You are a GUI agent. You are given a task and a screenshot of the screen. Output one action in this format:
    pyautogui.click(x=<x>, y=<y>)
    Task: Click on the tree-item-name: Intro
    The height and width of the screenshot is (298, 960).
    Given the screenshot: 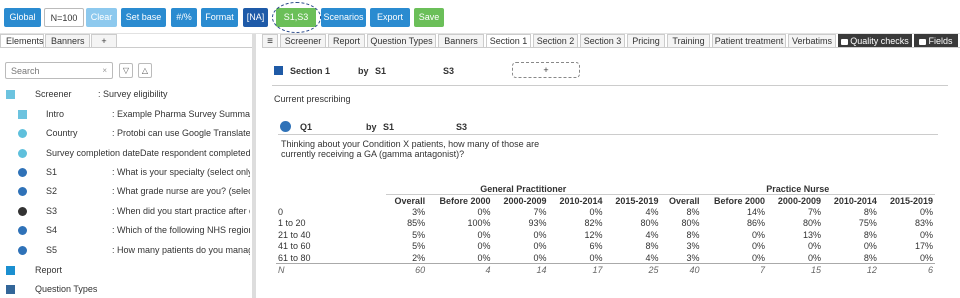 What is the action you would take?
    pyautogui.click(x=55, y=114)
    